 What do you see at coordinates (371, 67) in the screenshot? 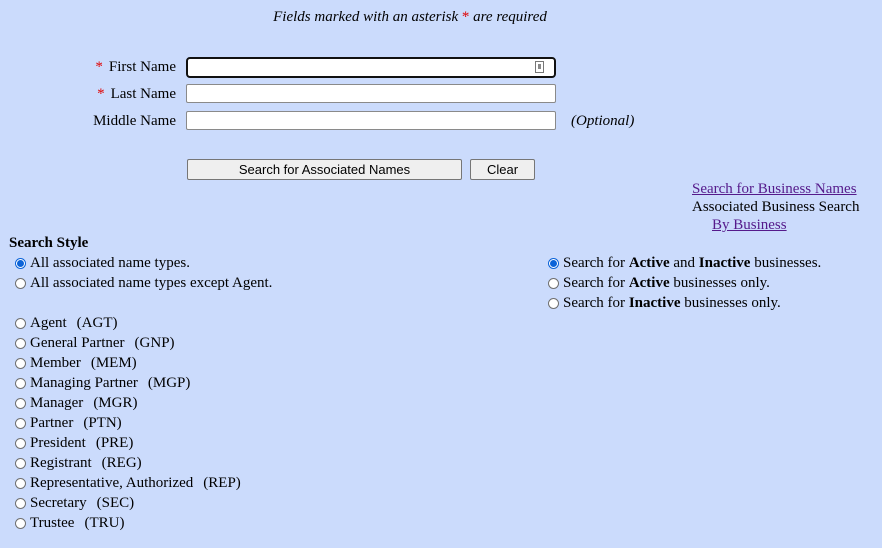
I see `first-name-field` at bounding box center [371, 67].